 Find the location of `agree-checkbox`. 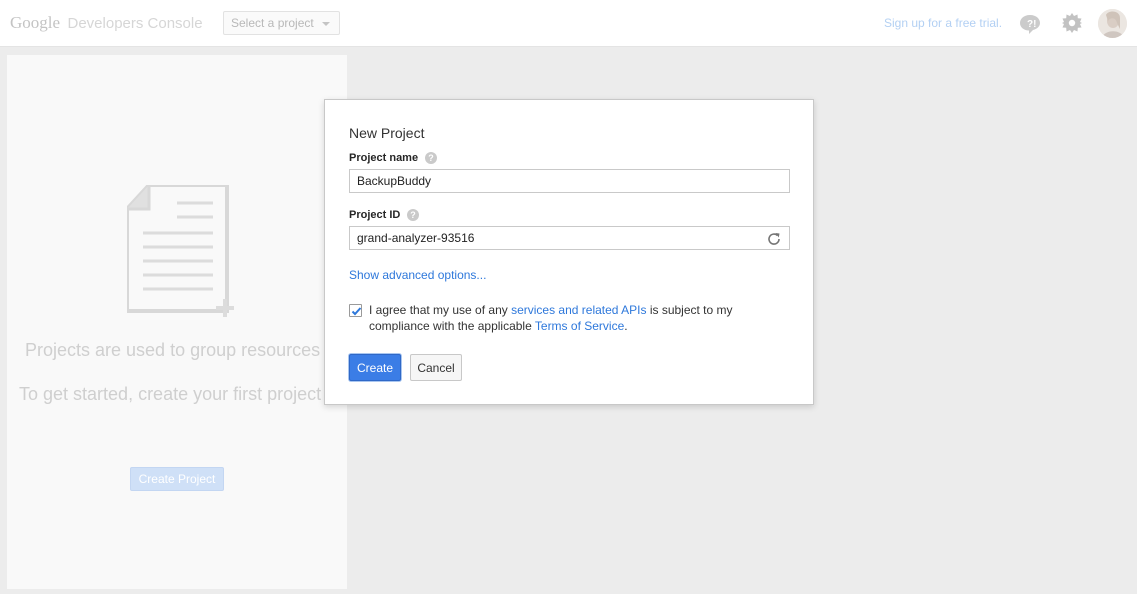

agree-checkbox is located at coordinates (355, 310).